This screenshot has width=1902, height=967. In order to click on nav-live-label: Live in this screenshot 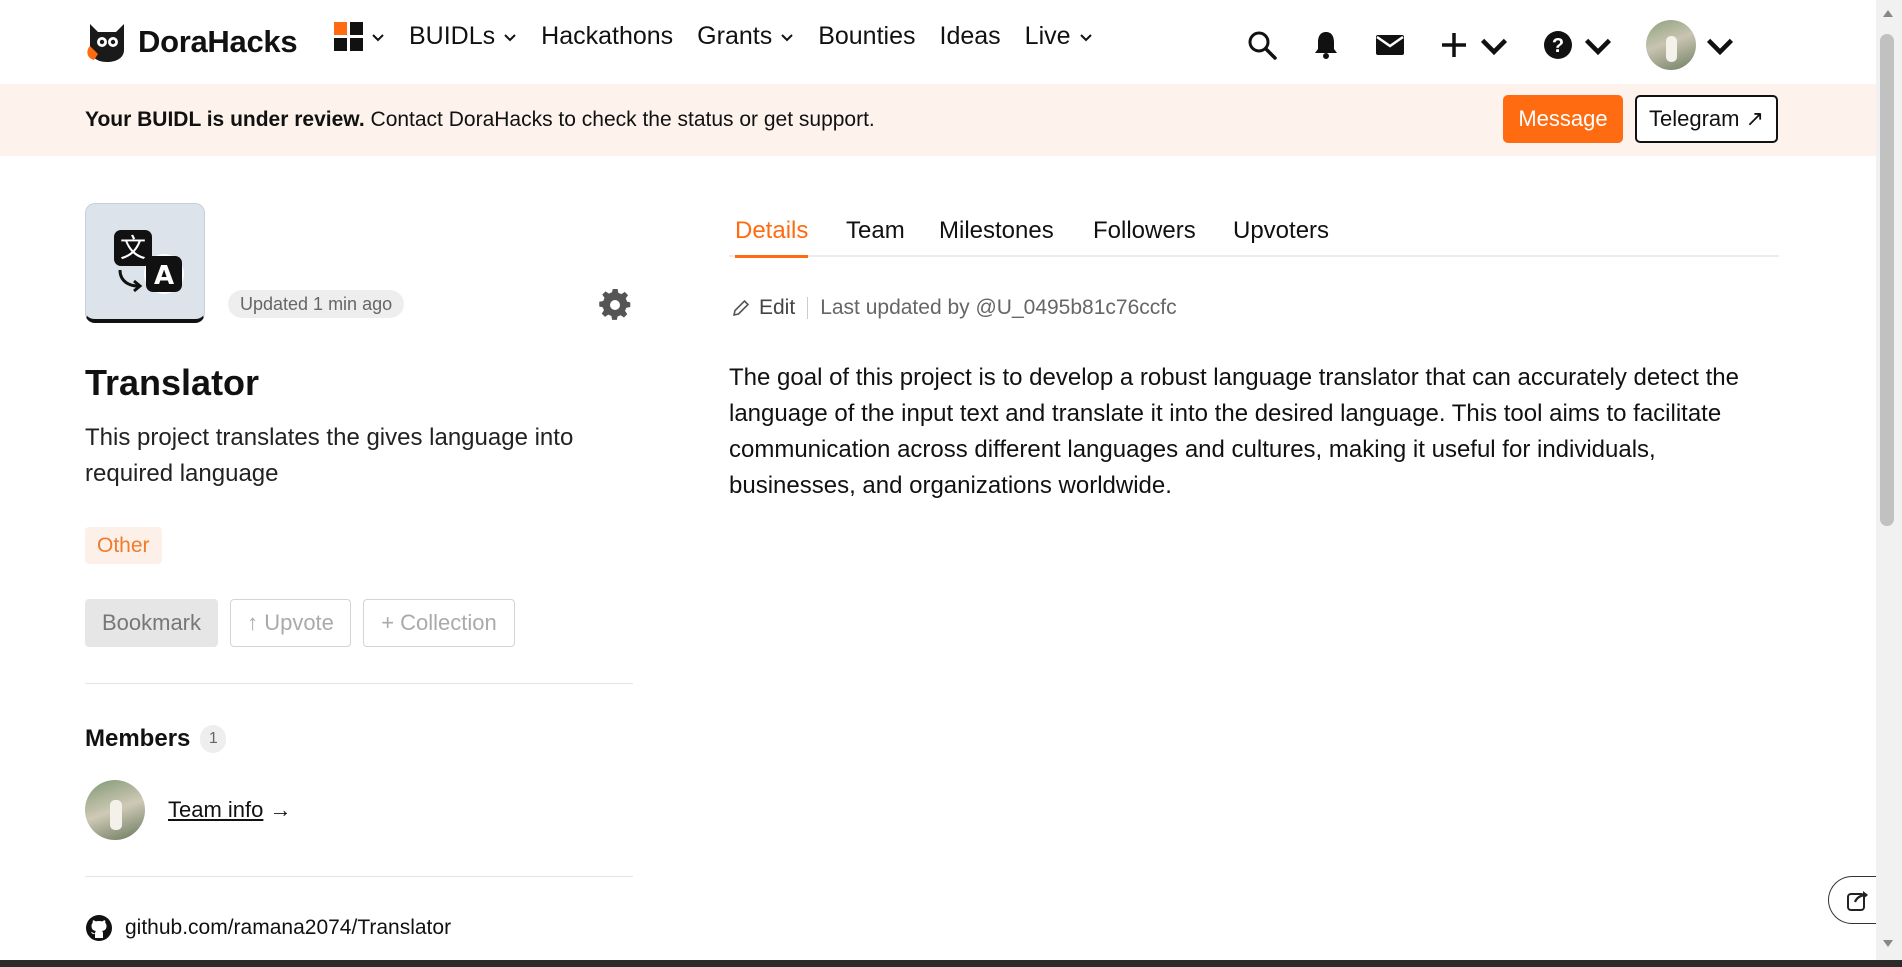, I will do `click(1047, 36)`.